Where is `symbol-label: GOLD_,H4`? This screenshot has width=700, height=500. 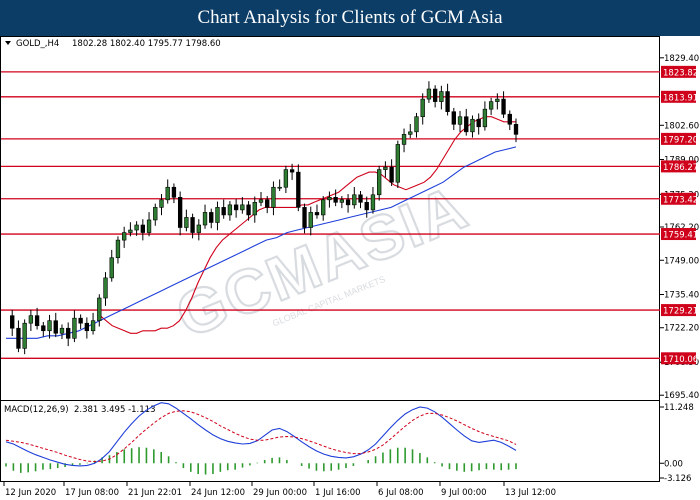
symbol-label: GOLD_,H4 is located at coordinates (37, 44).